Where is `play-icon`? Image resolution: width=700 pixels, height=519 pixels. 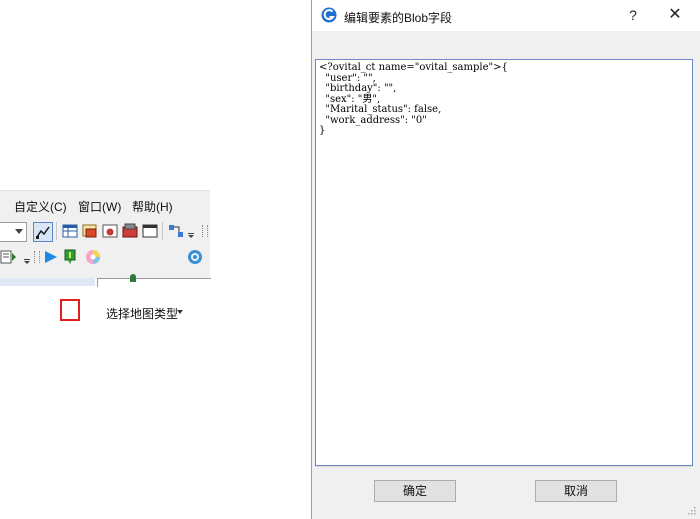 play-icon is located at coordinates (51, 257).